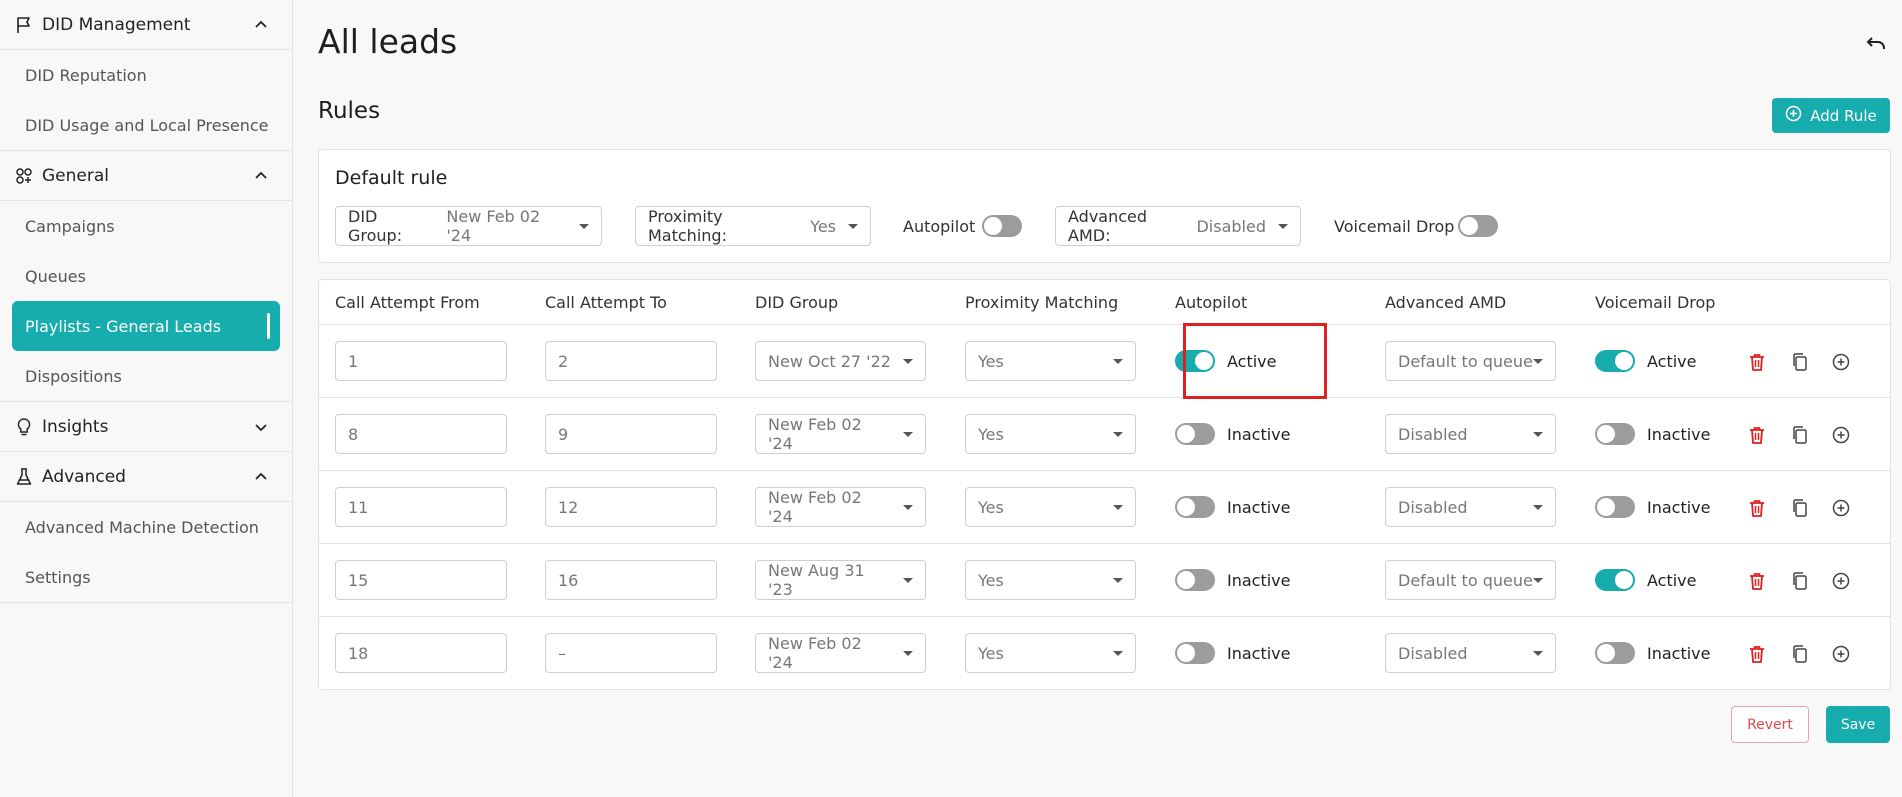 The height and width of the screenshot is (797, 1902). I want to click on sidebar-section-advanced: Advanced, so click(146, 477).